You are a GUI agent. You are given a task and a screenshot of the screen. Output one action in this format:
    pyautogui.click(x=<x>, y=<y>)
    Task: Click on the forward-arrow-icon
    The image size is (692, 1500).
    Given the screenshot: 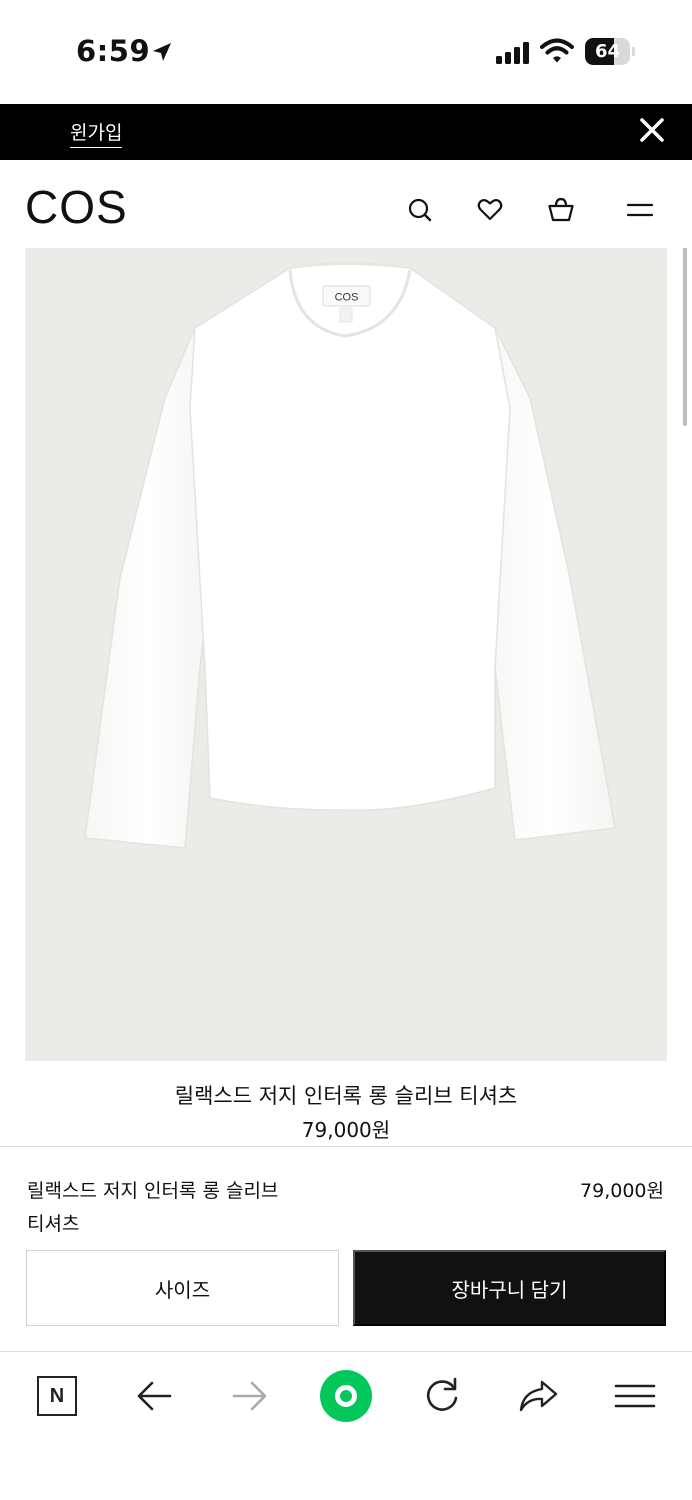 What is the action you would take?
    pyautogui.click(x=250, y=1396)
    